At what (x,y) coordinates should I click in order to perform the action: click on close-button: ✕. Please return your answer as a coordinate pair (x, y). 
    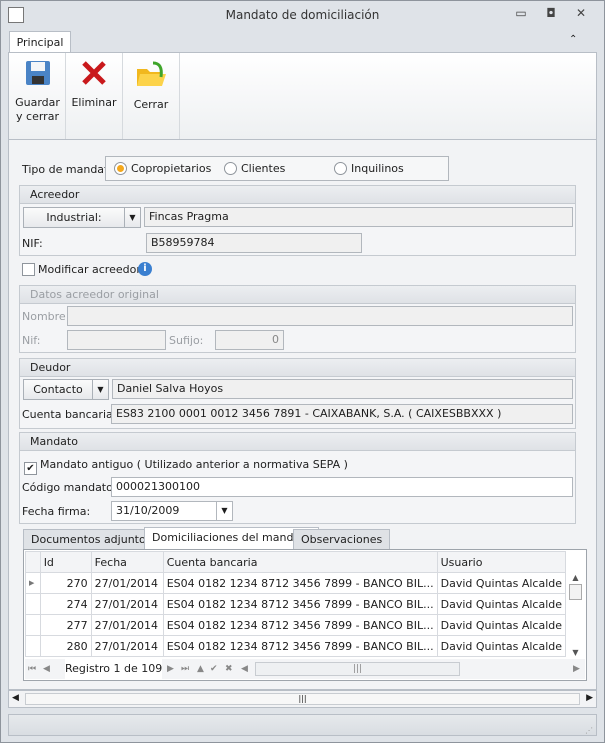
    Looking at the image, I should click on (581, 15).